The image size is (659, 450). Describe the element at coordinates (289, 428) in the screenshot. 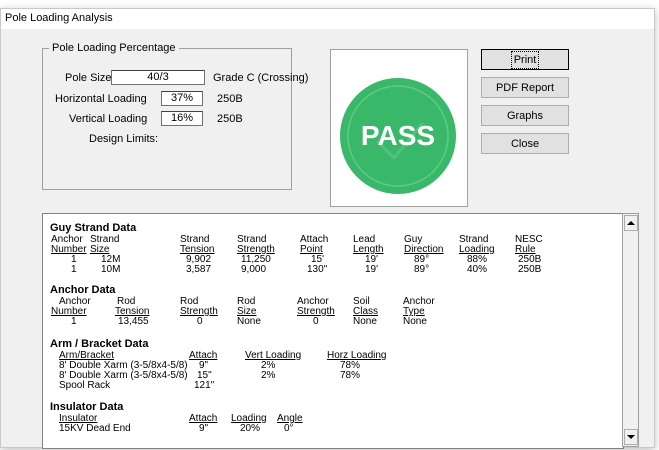

I see `insulator-cell: 0°` at that location.